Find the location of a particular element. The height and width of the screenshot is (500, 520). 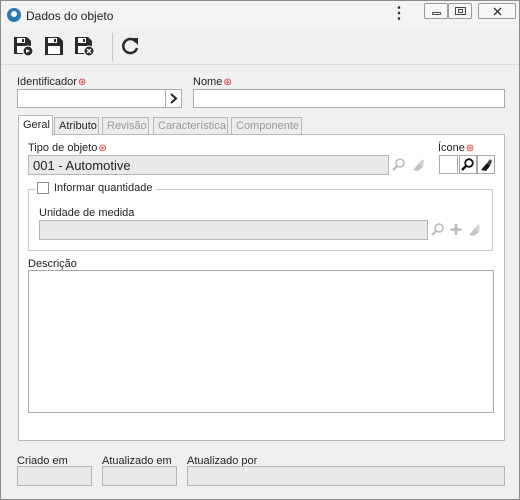

toolbar-separator is located at coordinates (112, 47).